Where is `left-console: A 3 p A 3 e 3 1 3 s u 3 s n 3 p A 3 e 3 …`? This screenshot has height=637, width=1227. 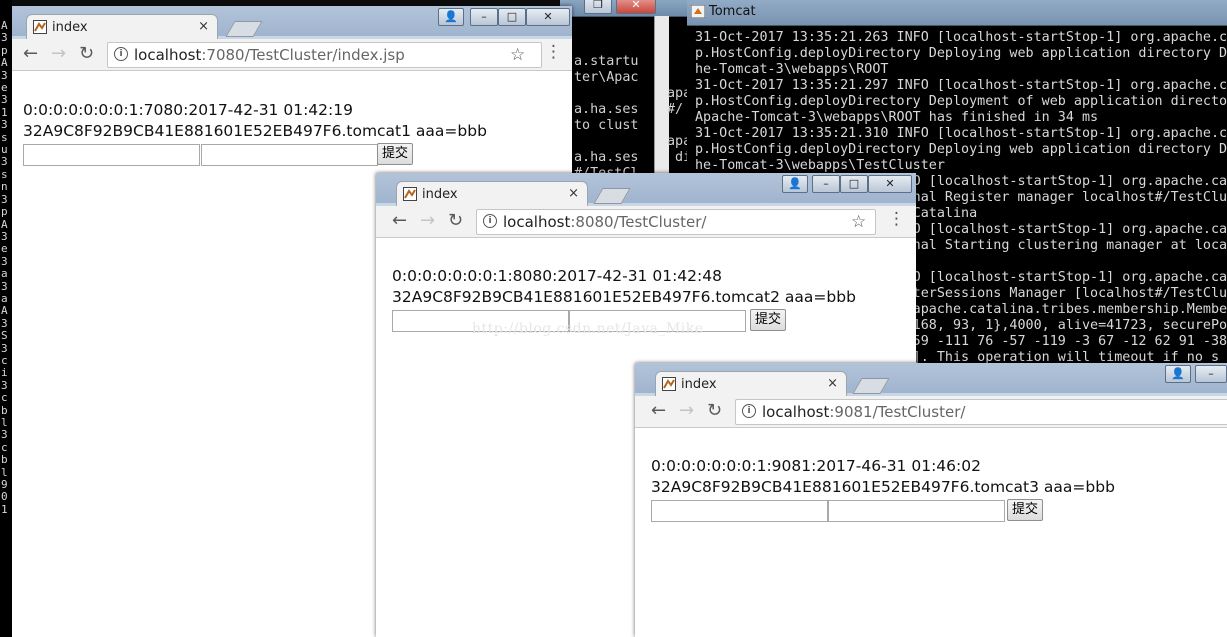 left-console: A 3 p A 3 e 3 1 3 s u 3 s n 3 p A 3 e 3 … is located at coordinates (6, 318).